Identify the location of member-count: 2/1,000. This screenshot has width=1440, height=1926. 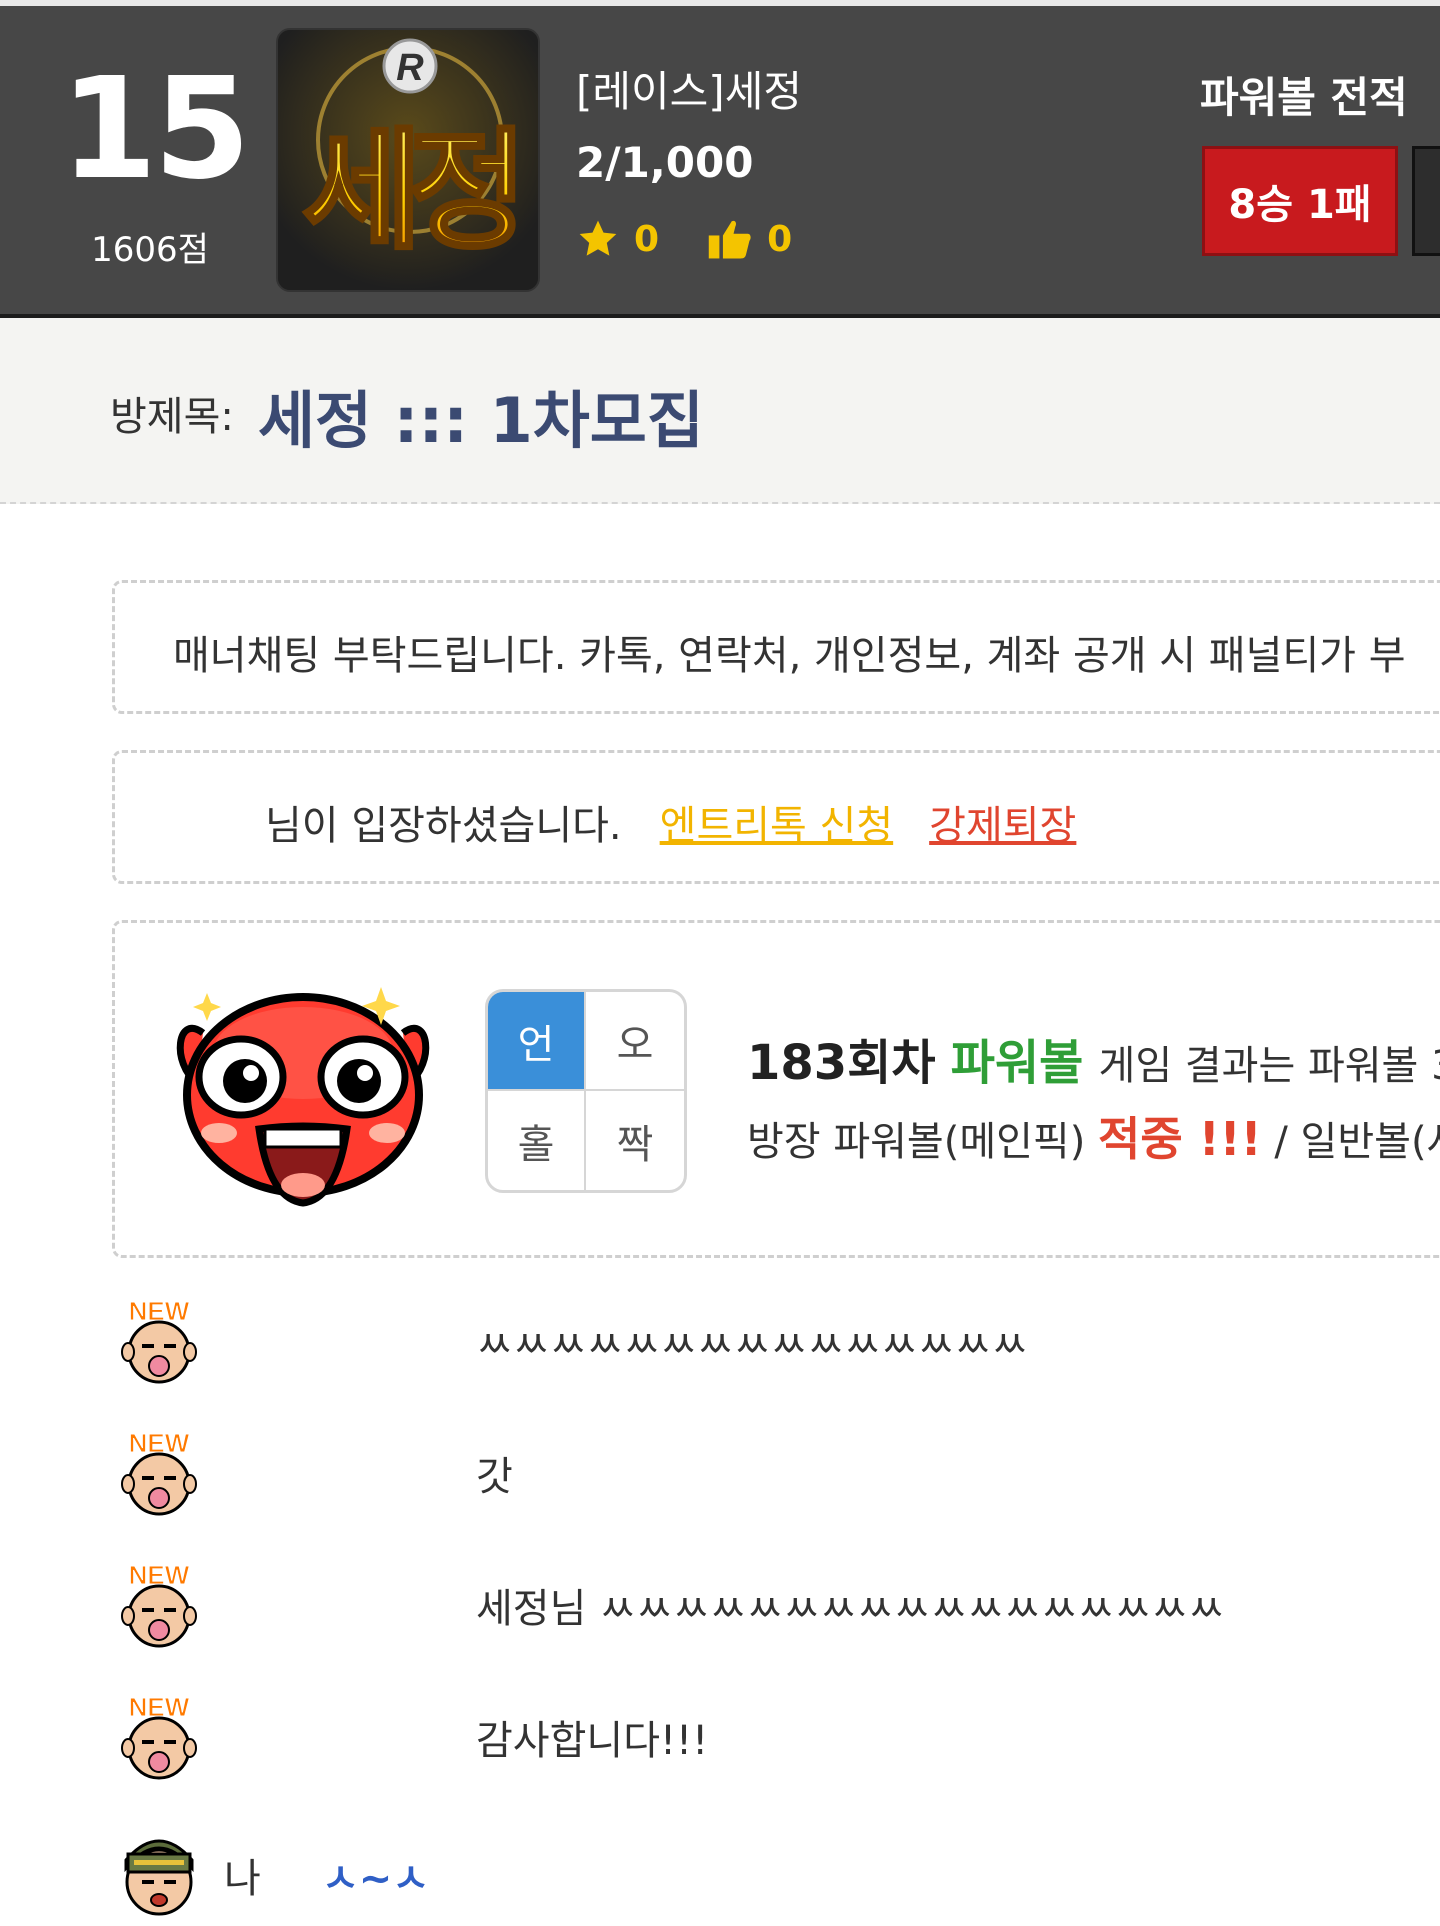
(665, 162).